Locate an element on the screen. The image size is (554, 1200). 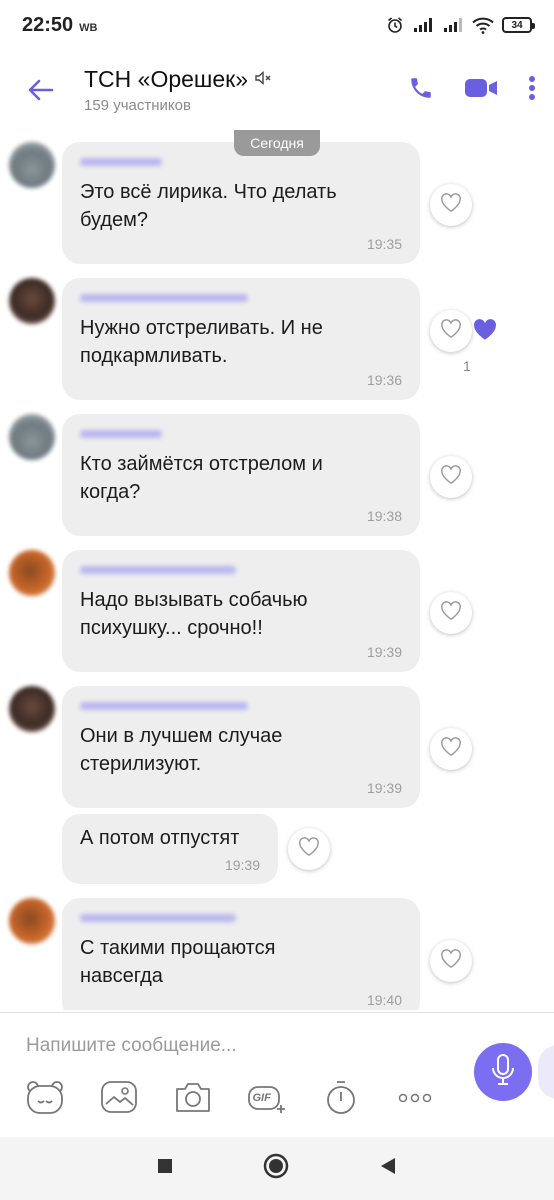
status-bar: 22:50 WB 34 is located at coordinates (277, 25).